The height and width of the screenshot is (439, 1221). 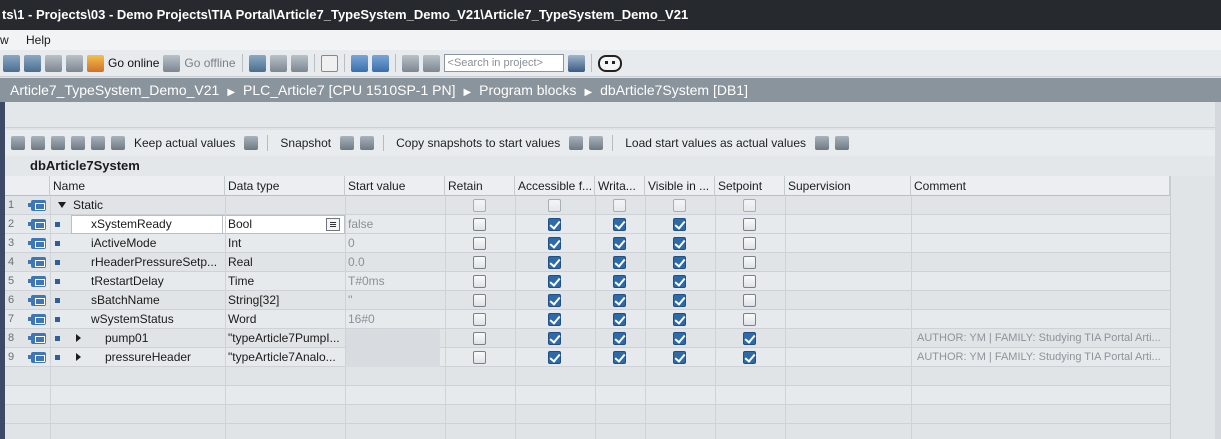 What do you see at coordinates (392, 319) in the screenshot?
I see `member-startvalue: 16#0` at bounding box center [392, 319].